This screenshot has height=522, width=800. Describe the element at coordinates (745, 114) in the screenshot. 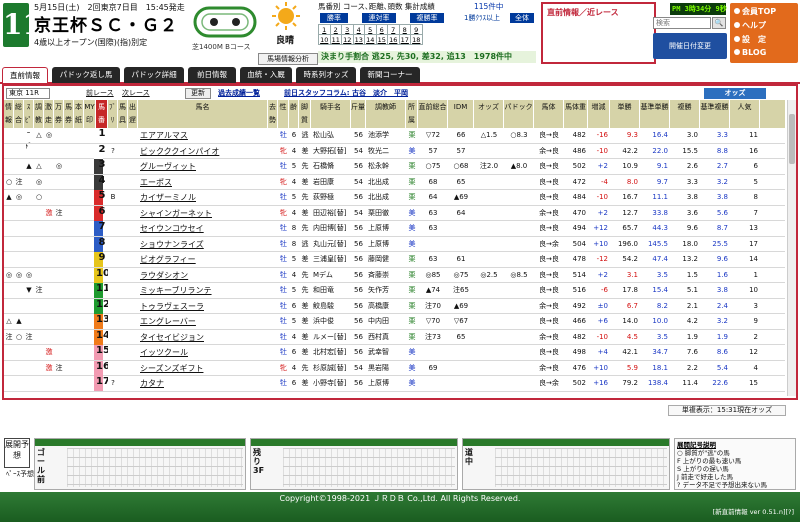

I see `column-header: 人気` at that location.